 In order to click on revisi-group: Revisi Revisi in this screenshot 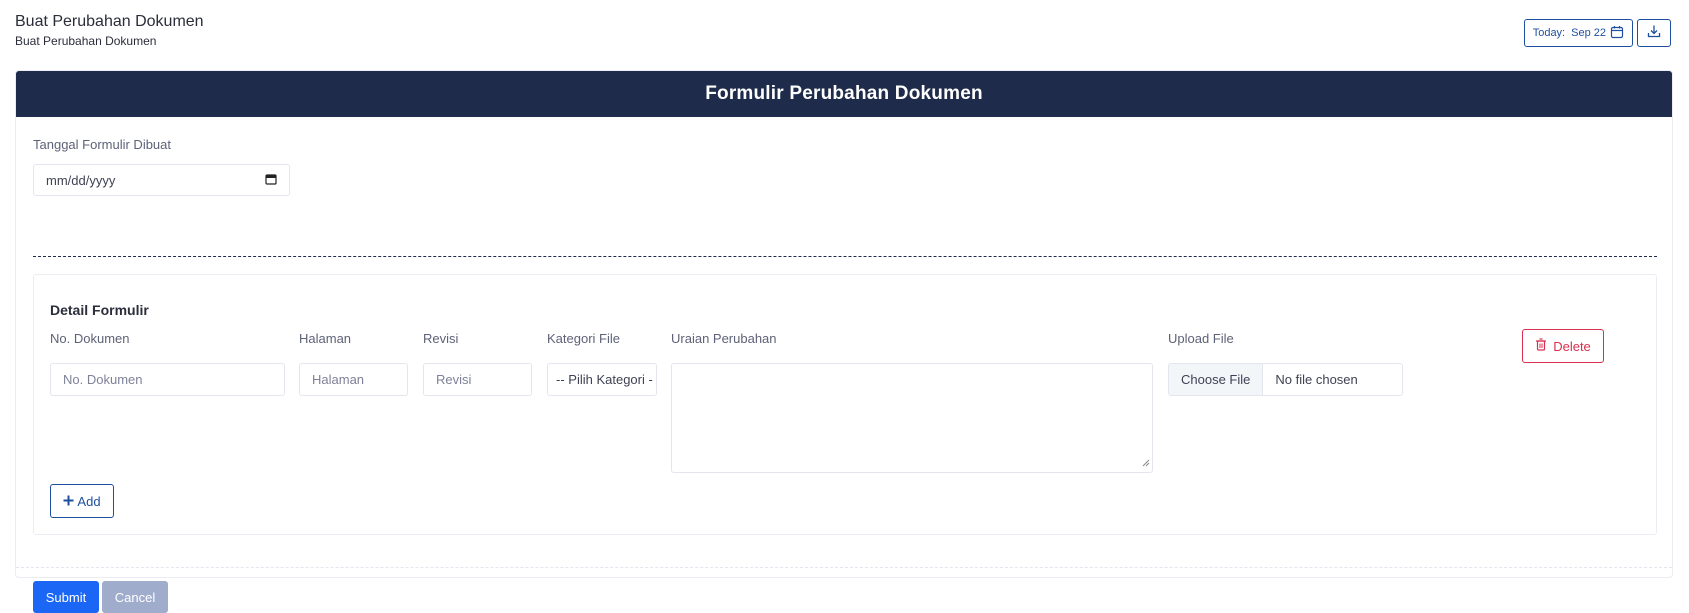, I will do `click(477, 363)`.